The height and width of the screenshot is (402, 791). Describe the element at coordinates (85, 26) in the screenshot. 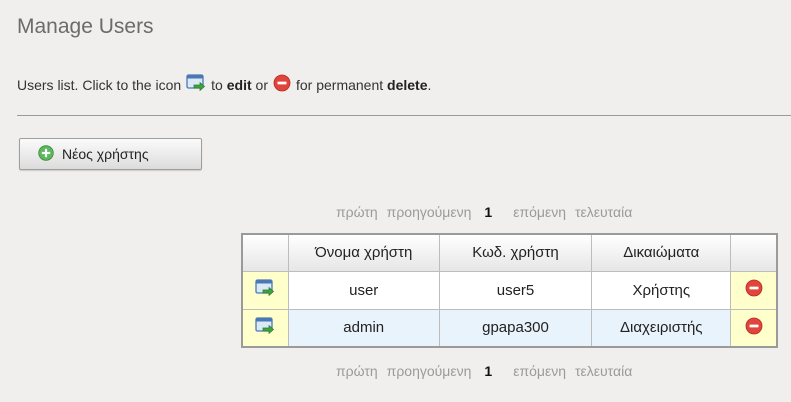

I see `page-title: Manage Users` at that location.